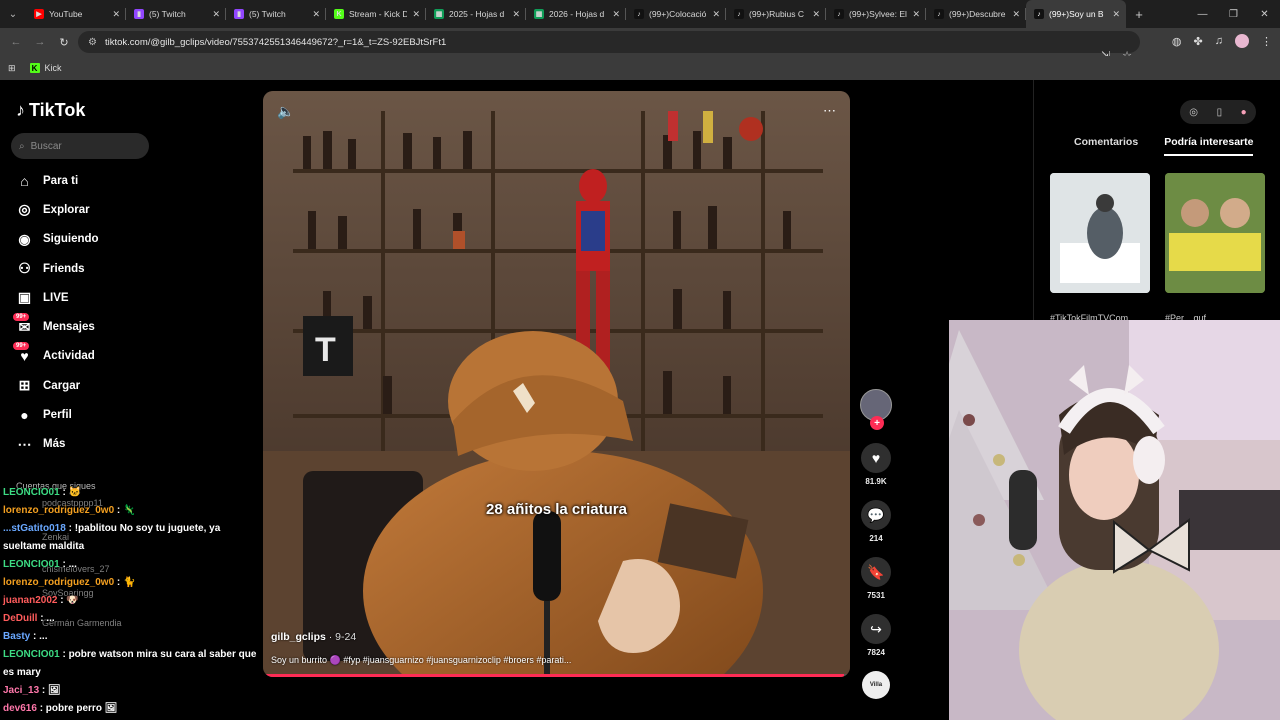 Image resolution: width=1280 pixels, height=720 pixels. I want to click on chat-username: dev616, so click(20, 708).